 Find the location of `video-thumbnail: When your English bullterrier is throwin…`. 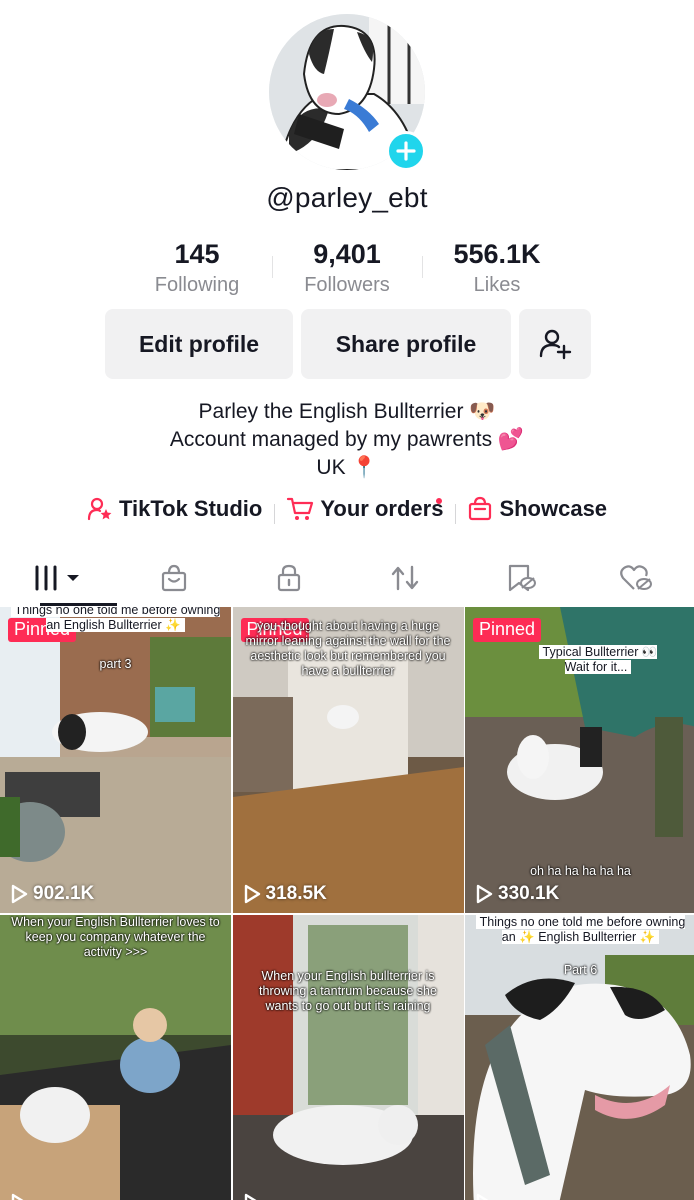

video-thumbnail: When your English bullterrier is throwin… is located at coordinates (348, 1057).